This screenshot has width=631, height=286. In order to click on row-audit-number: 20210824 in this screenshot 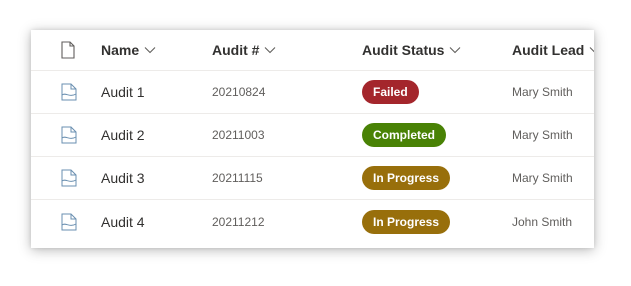, I will do `click(239, 92)`.